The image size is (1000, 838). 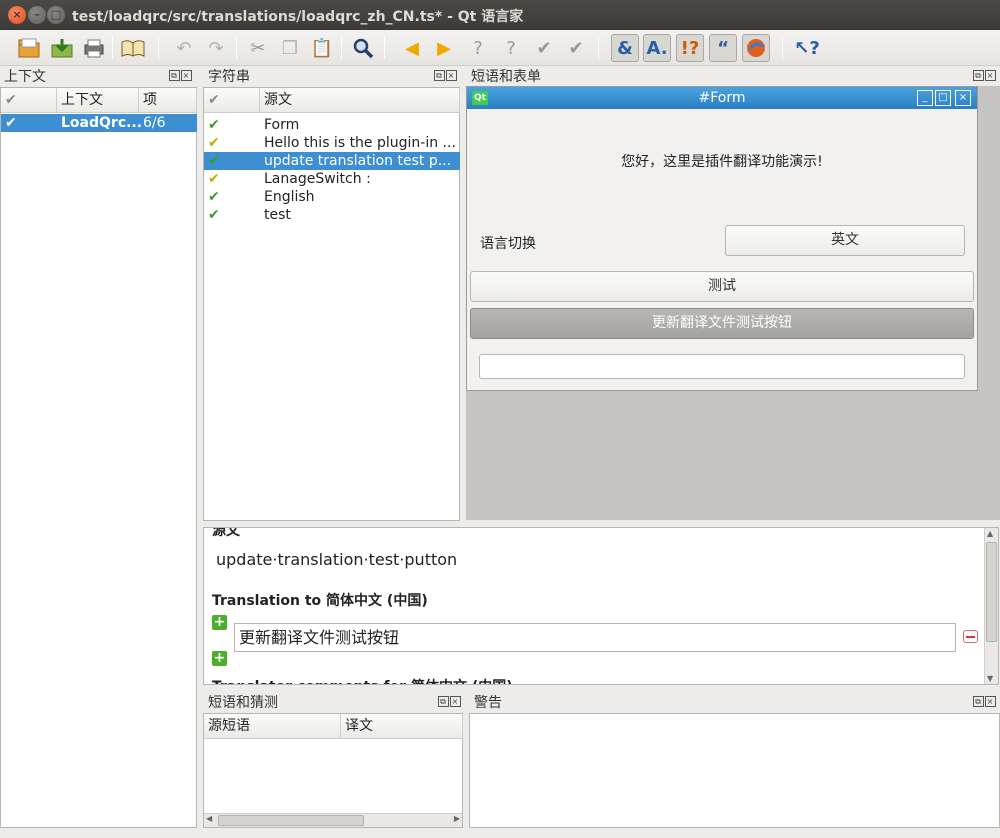 What do you see at coordinates (943, 98) in the screenshot?
I see `maximize-icon: □` at bounding box center [943, 98].